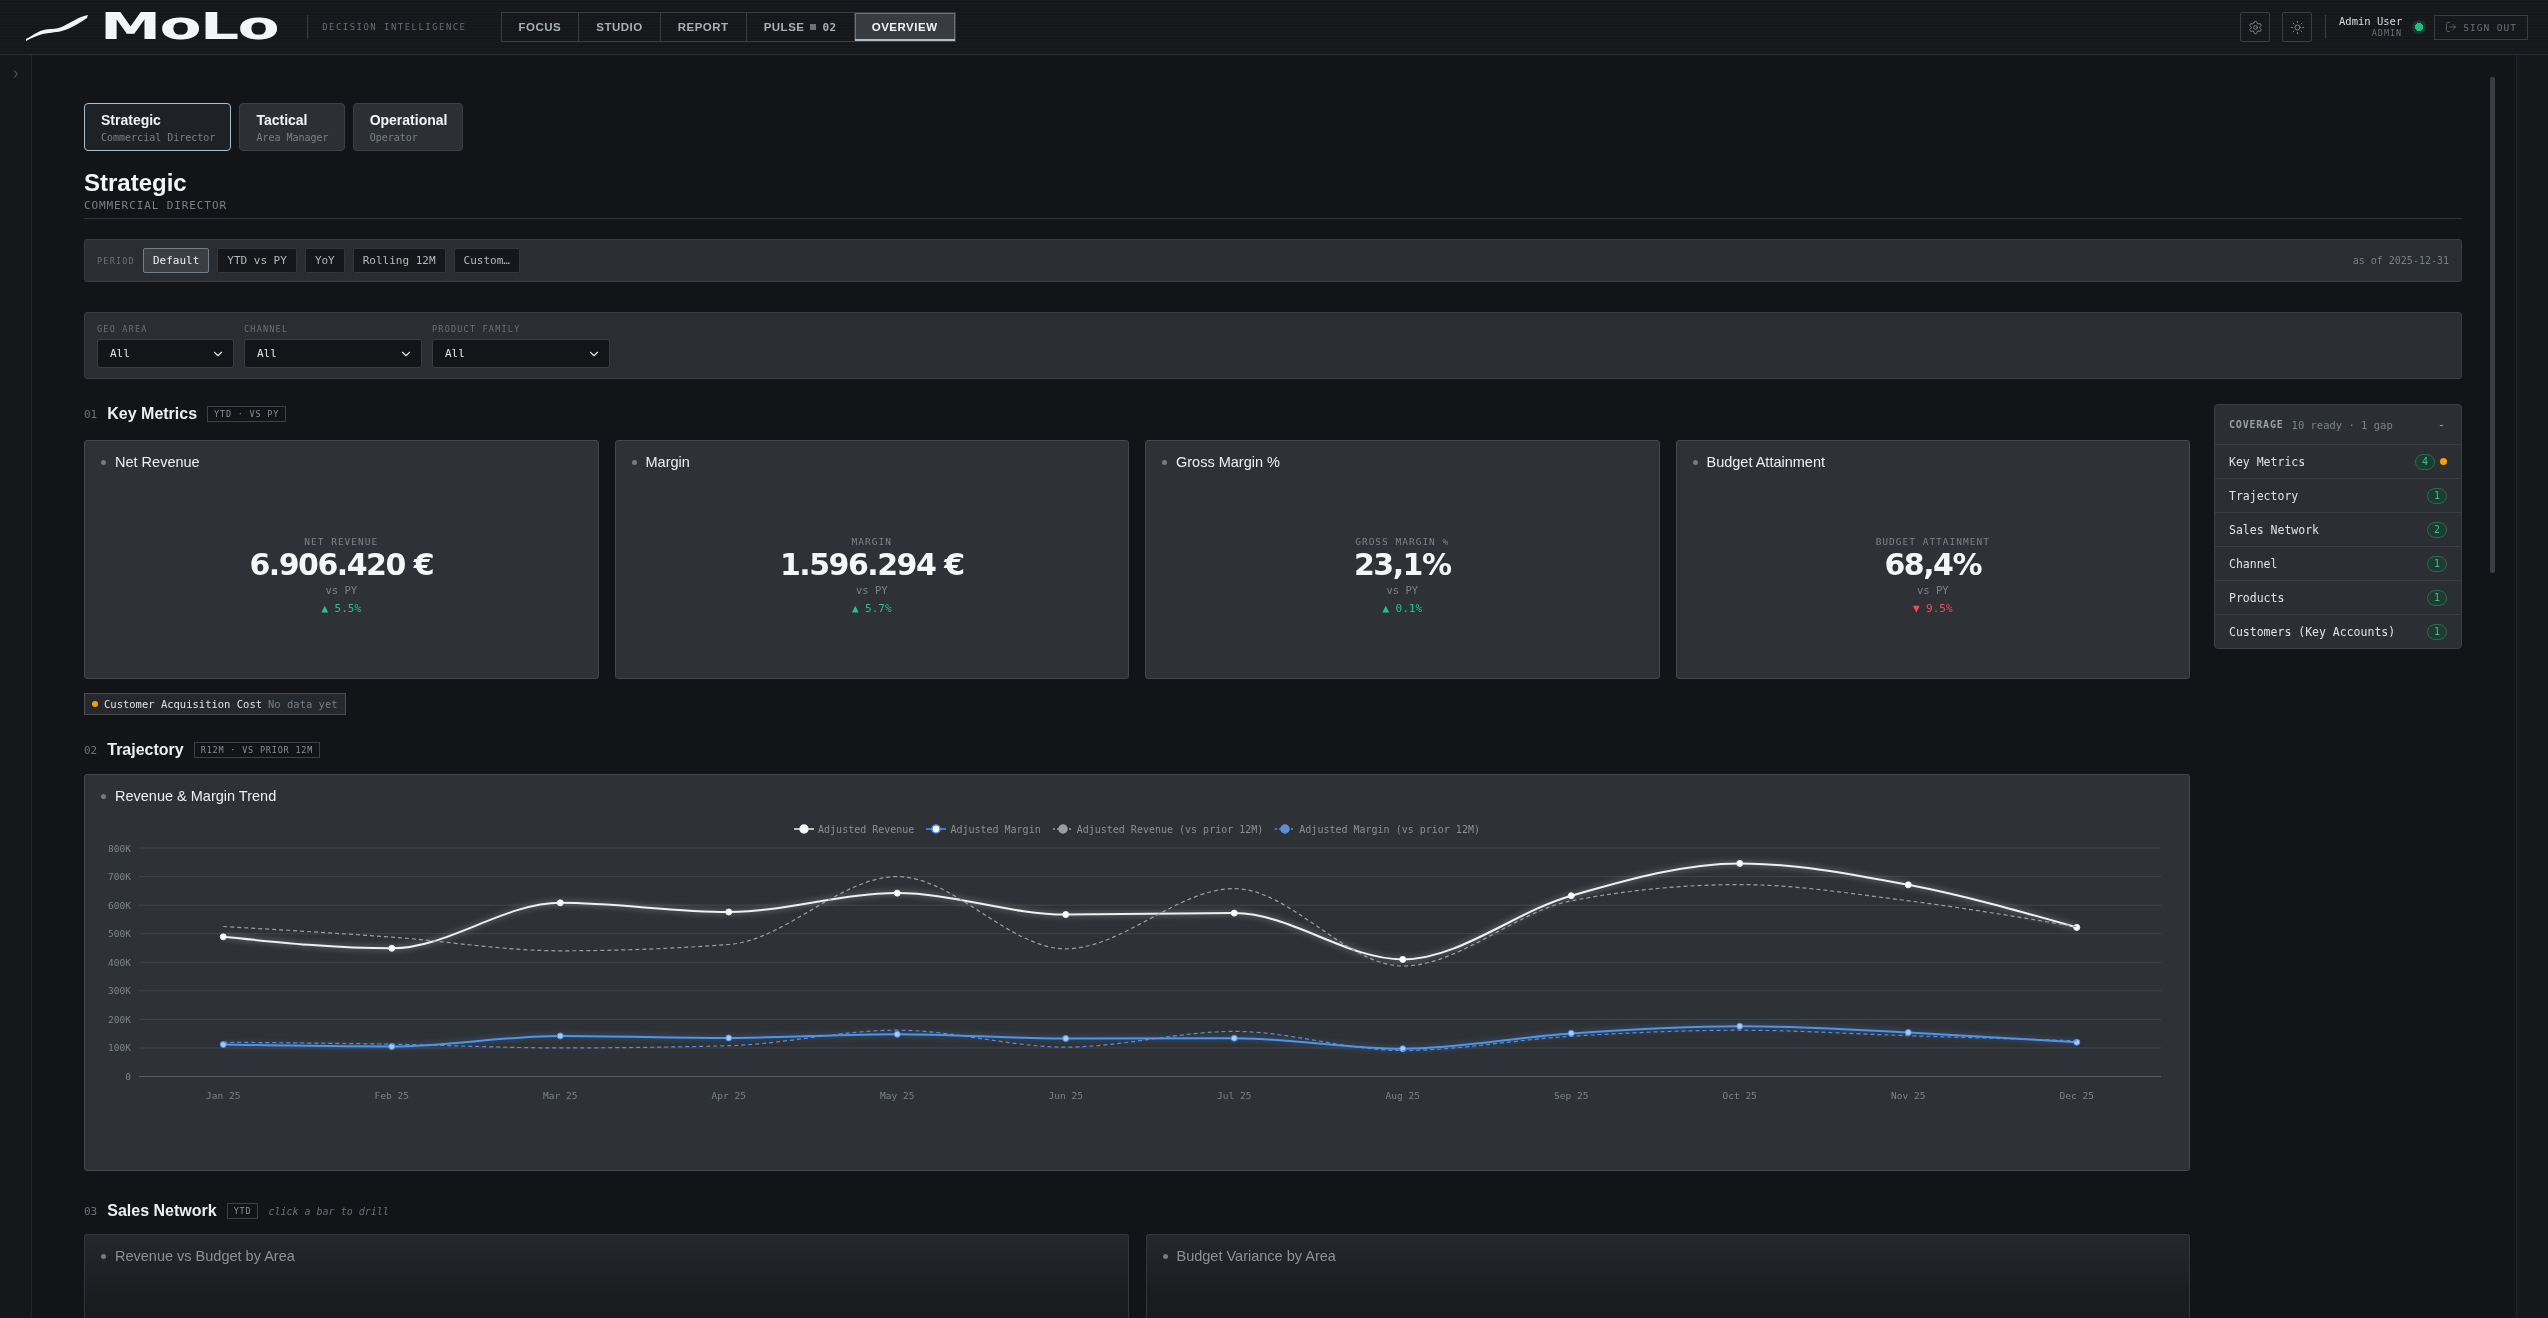 Image resolution: width=2548 pixels, height=1318 pixels. Describe the element at coordinates (2425, 461) in the screenshot. I see `count-badge: 4` at that location.